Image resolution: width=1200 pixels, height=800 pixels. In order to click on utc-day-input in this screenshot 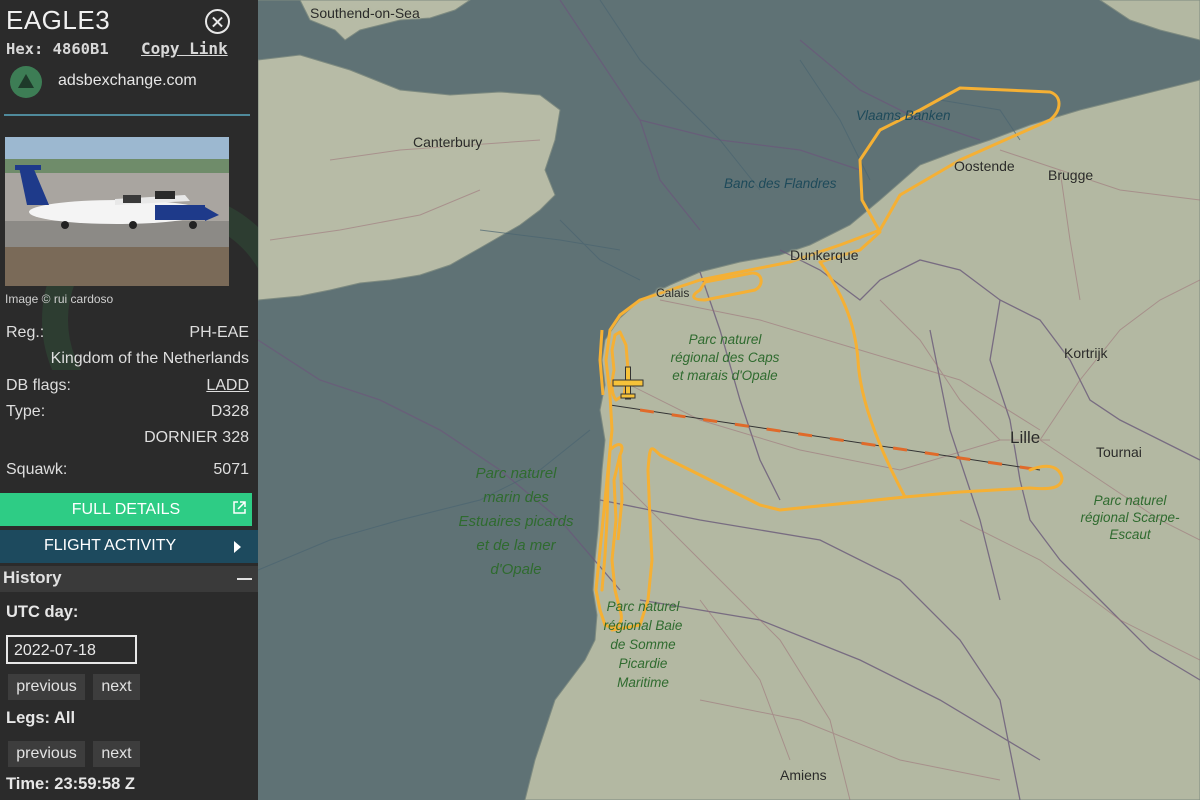, I will do `click(71, 649)`.